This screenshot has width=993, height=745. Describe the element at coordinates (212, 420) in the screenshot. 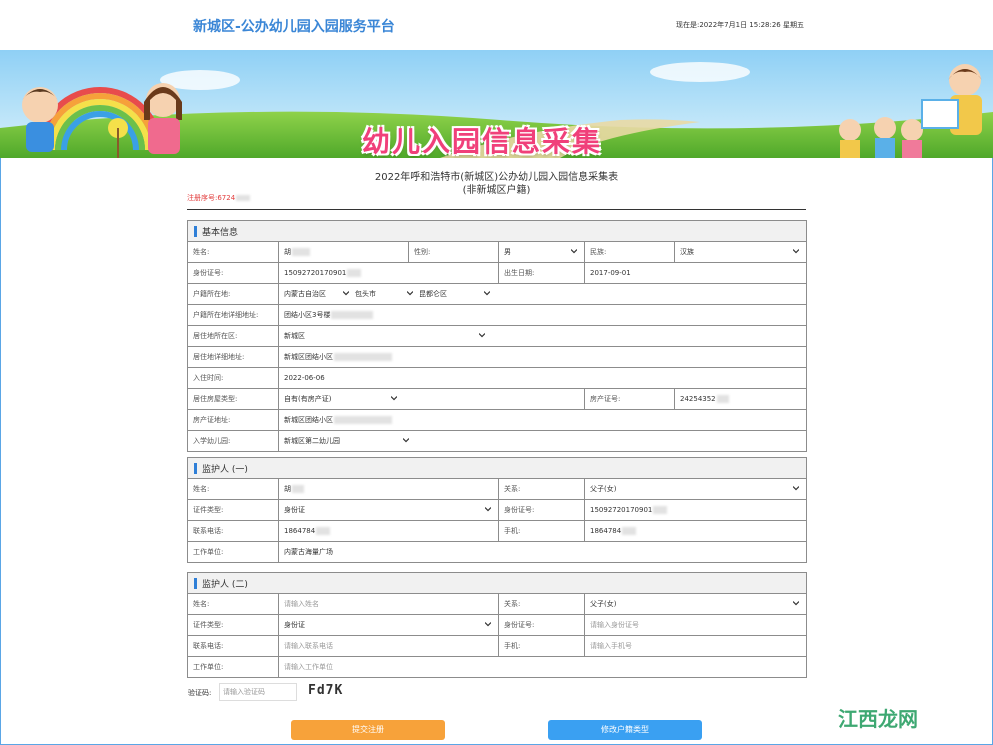

I see `cert-address-label: 房产证地址:` at that location.